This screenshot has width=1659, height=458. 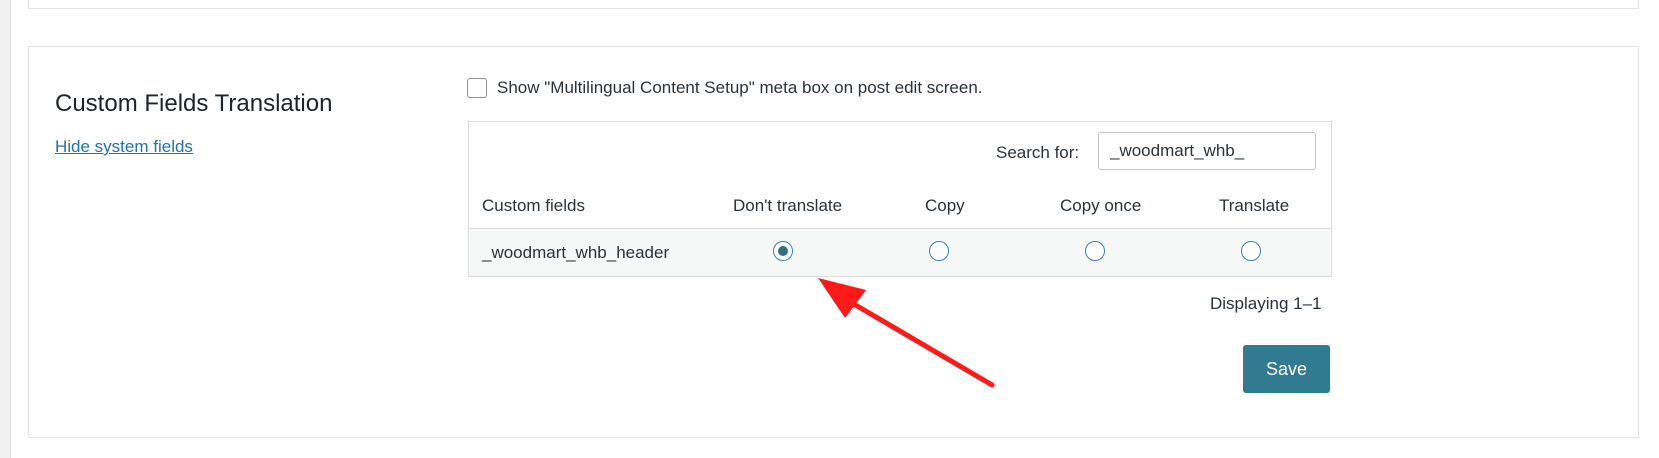 What do you see at coordinates (477, 88) in the screenshot?
I see `meta-box-checkbox` at bounding box center [477, 88].